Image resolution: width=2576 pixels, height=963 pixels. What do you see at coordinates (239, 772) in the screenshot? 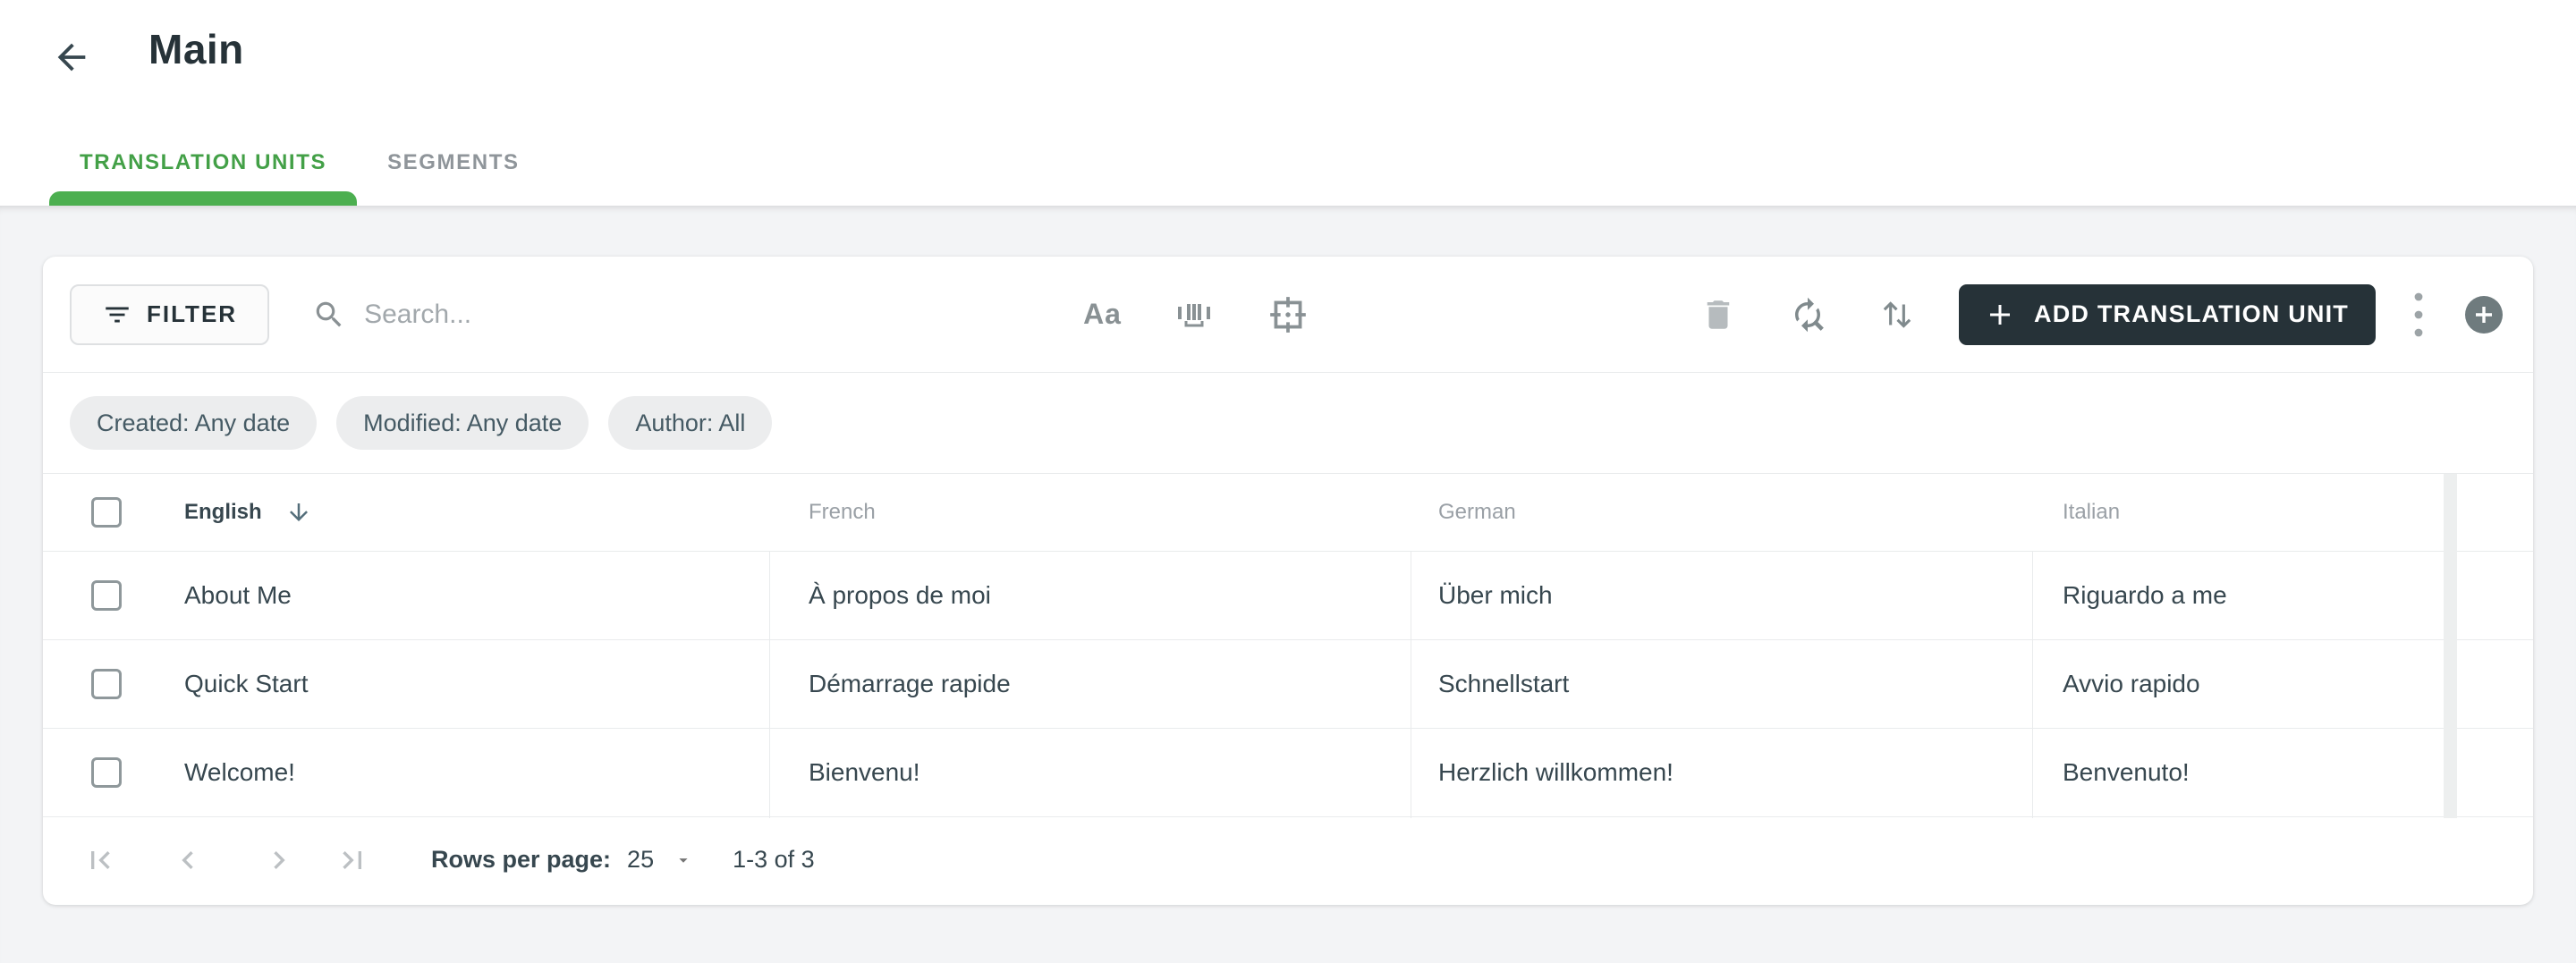
I see `cell-text: Welcome!` at bounding box center [239, 772].